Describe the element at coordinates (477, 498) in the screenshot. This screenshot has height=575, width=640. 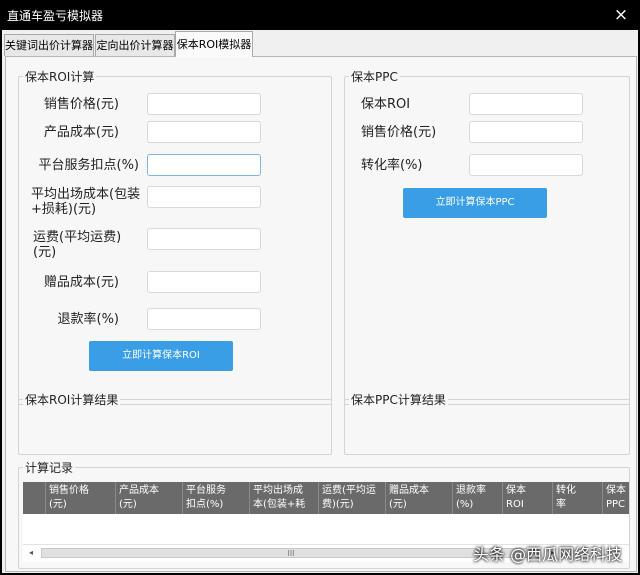
I see `column-header-refund-rate: 退款率 (%)` at that location.